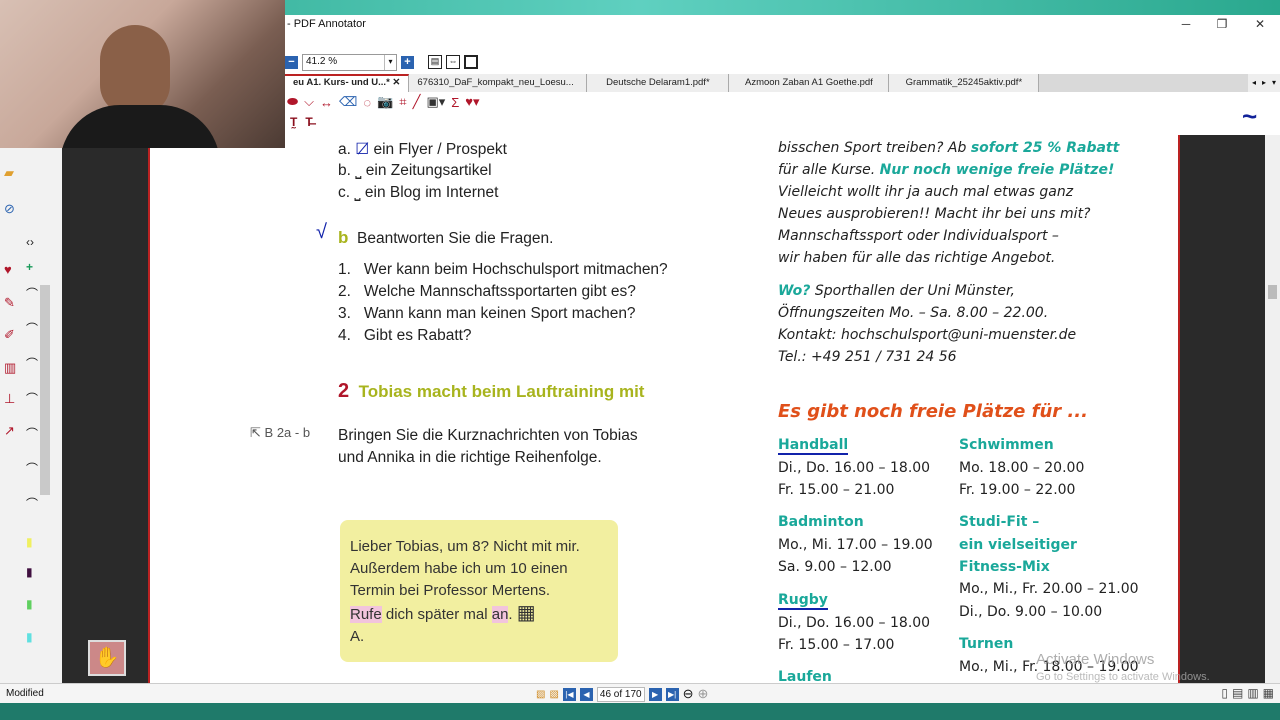 Image resolution: width=1280 pixels, height=720 pixels. What do you see at coordinates (1249, 116) in the screenshot?
I see `pen-style-preview-icon: ~` at bounding box center [1249, 116].